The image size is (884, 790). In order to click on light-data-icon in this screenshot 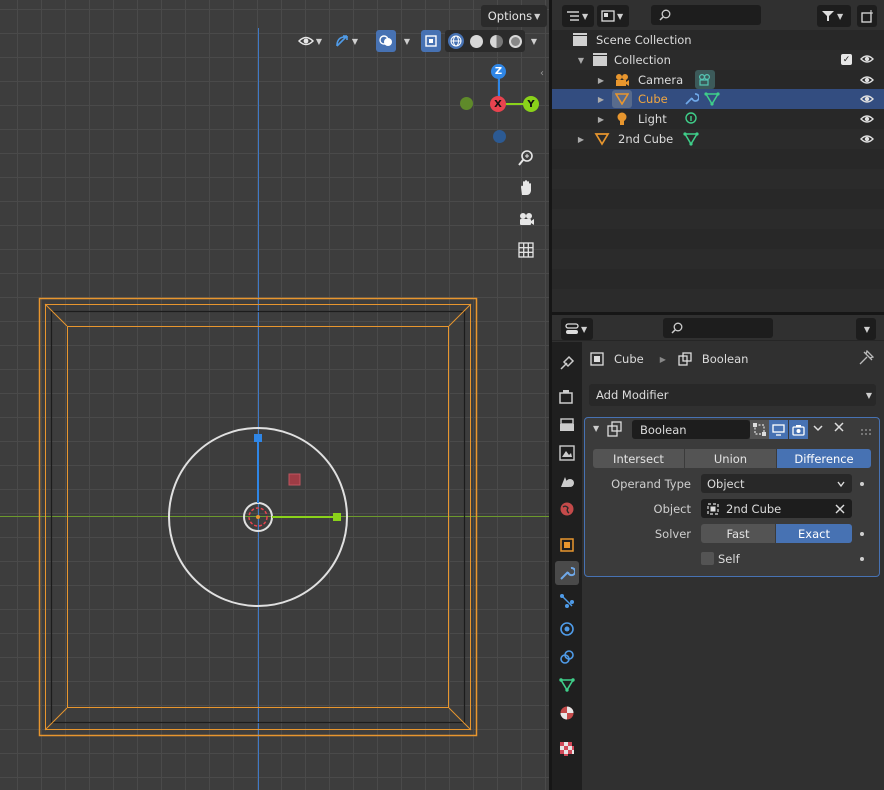, I will do `click(691, 120)`.